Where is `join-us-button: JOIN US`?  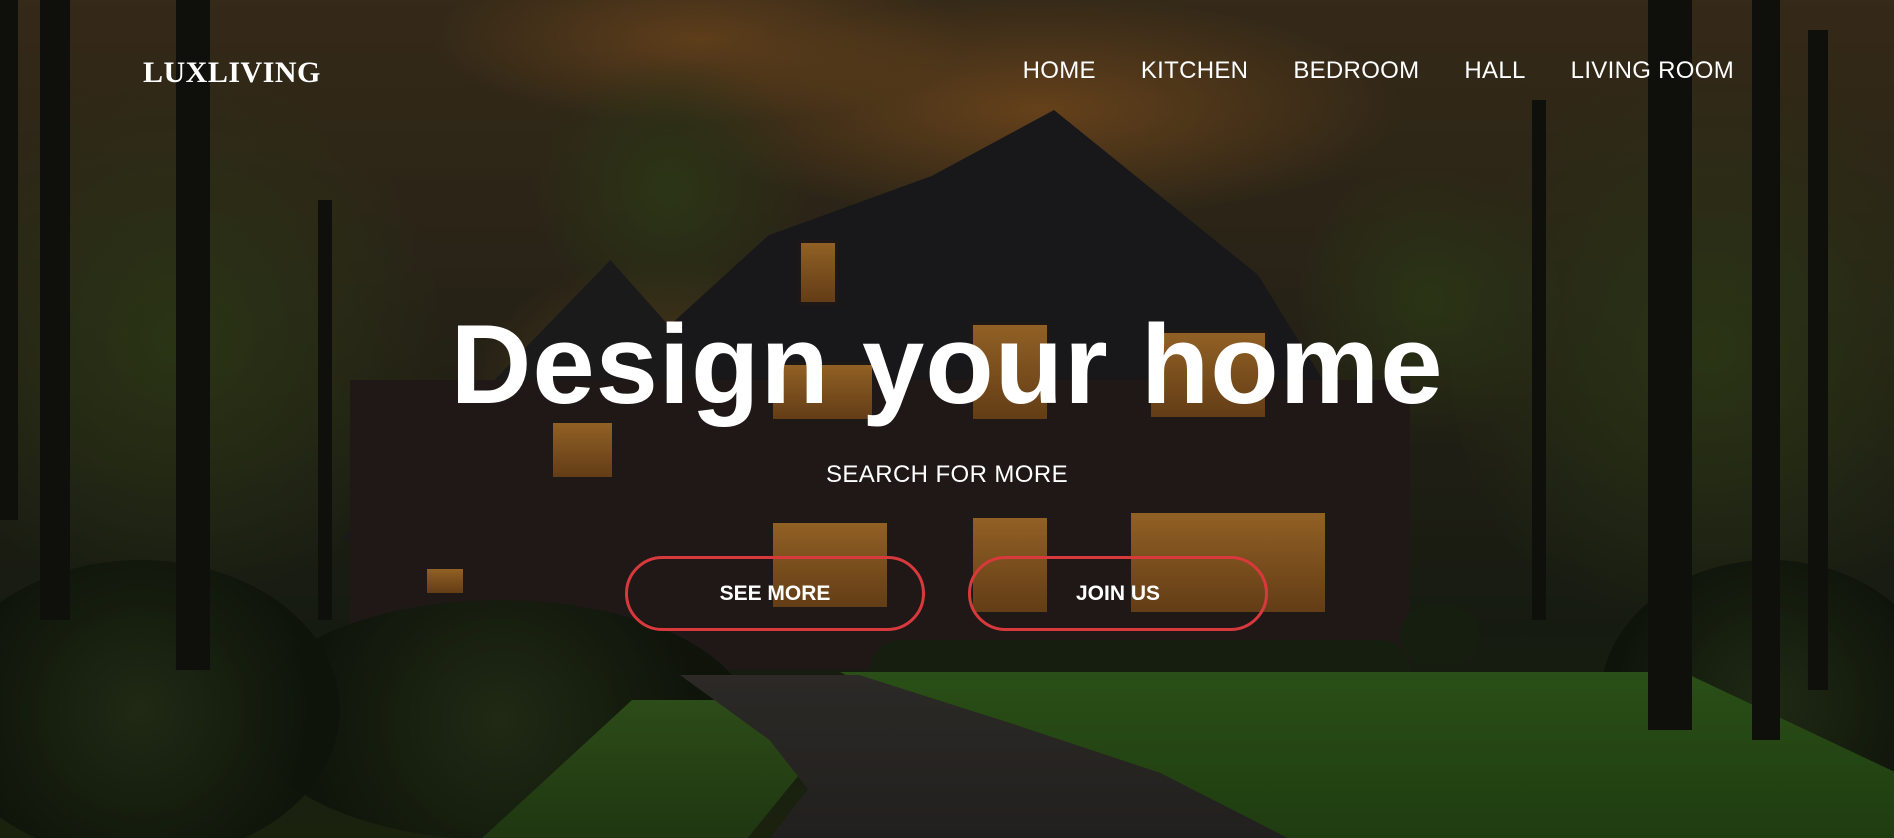 join-us-button: JOIN US is located at coordinates (1118, 593).